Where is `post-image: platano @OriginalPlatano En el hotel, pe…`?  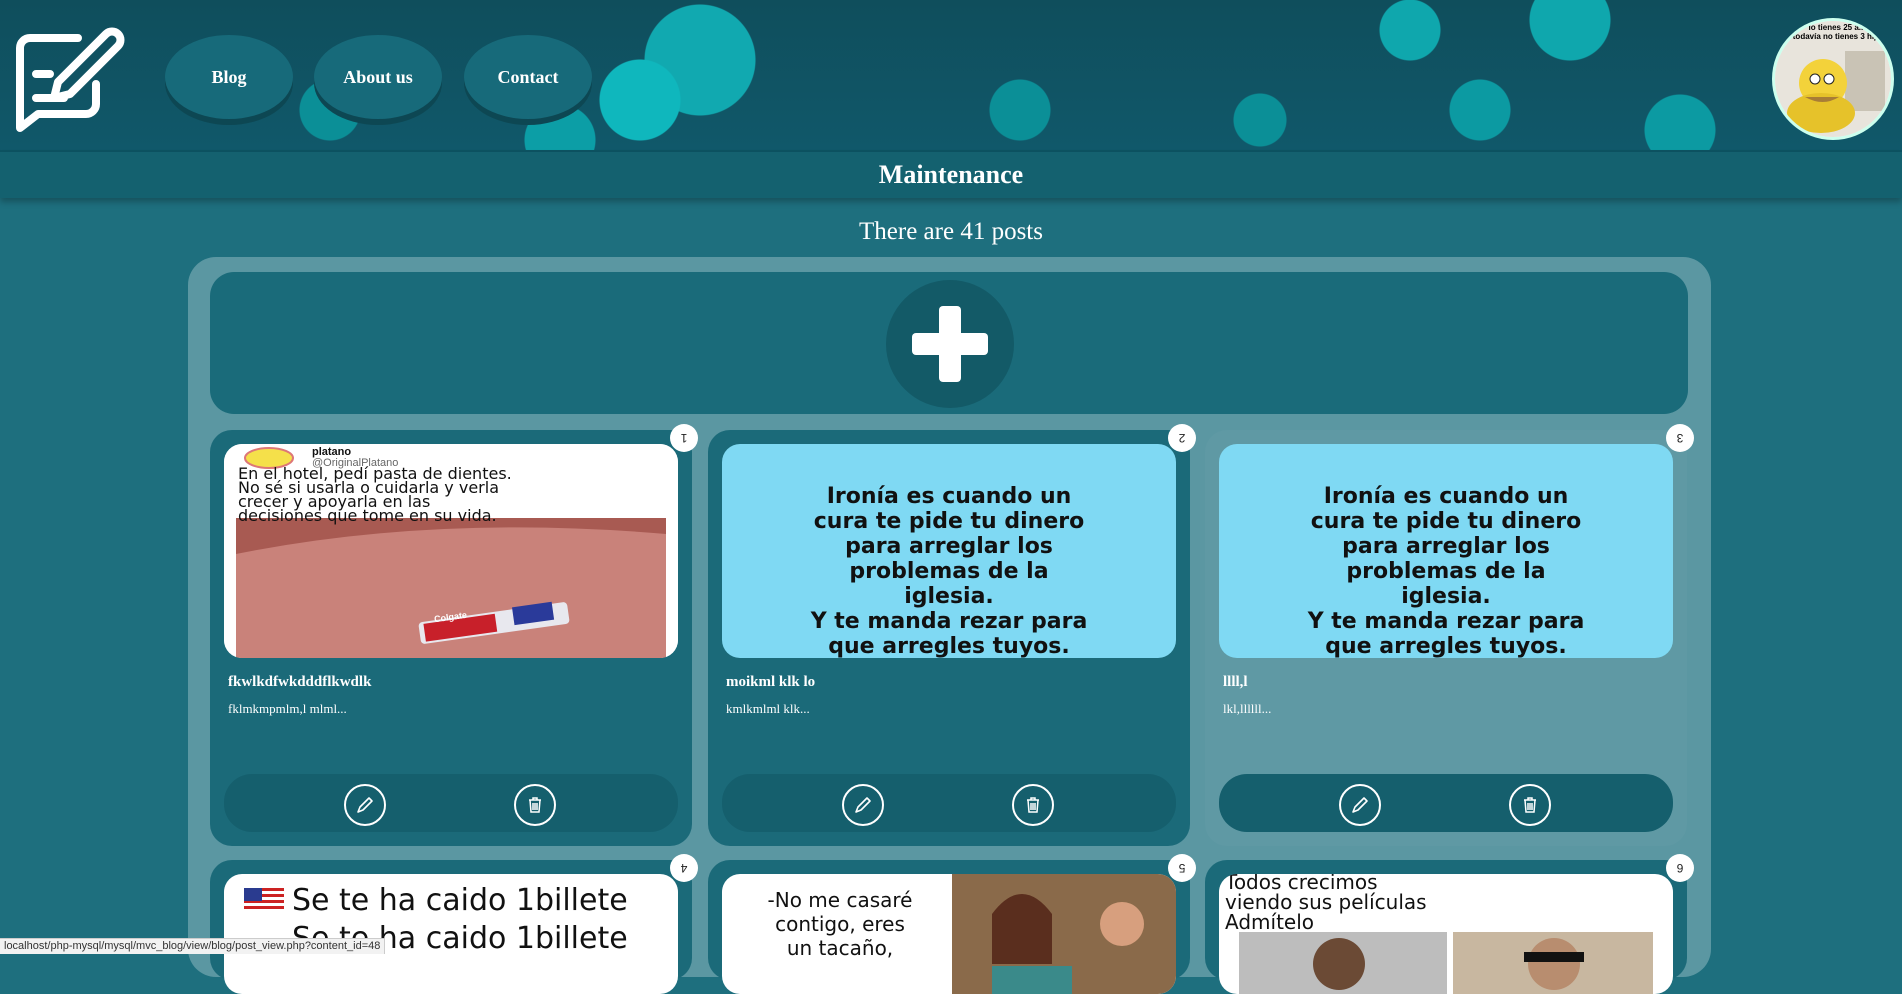 post-image: platano @OriginalPlatano En el hotel, pe… is located at coordinates (451, 551).